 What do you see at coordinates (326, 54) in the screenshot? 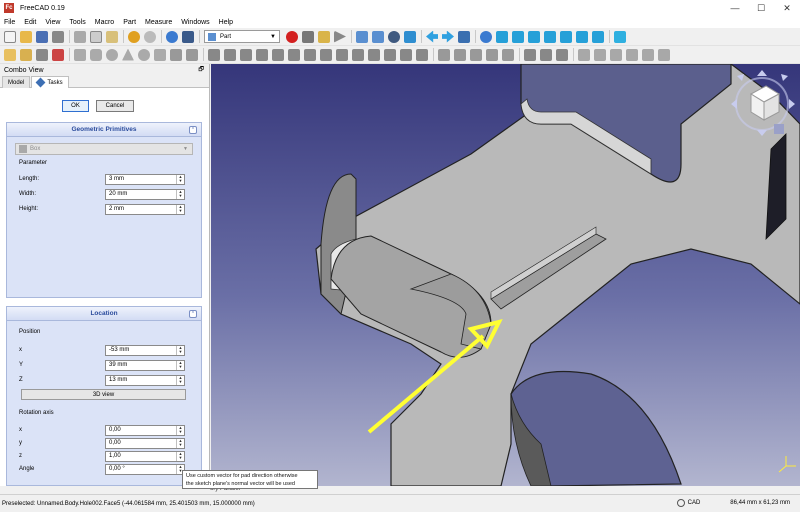
I see `loft-icon` at bounding box center [326, 54].